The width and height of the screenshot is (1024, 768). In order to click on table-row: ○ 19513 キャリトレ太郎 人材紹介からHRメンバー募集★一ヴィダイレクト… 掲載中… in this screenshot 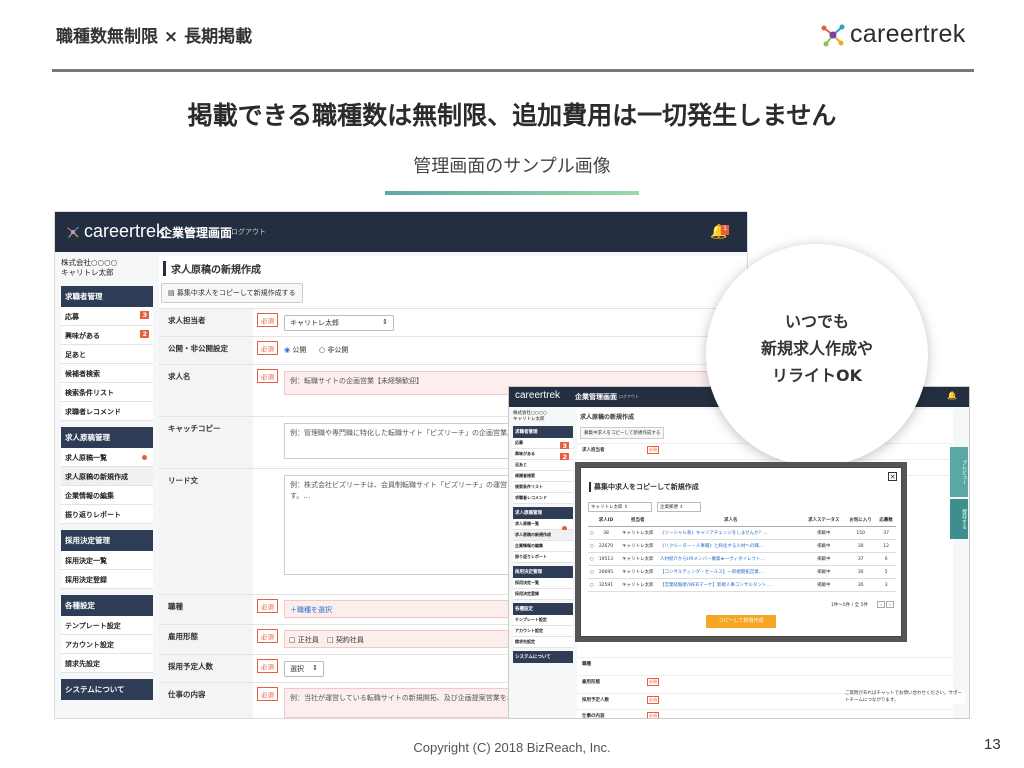, I will do `click(742, 559)`.